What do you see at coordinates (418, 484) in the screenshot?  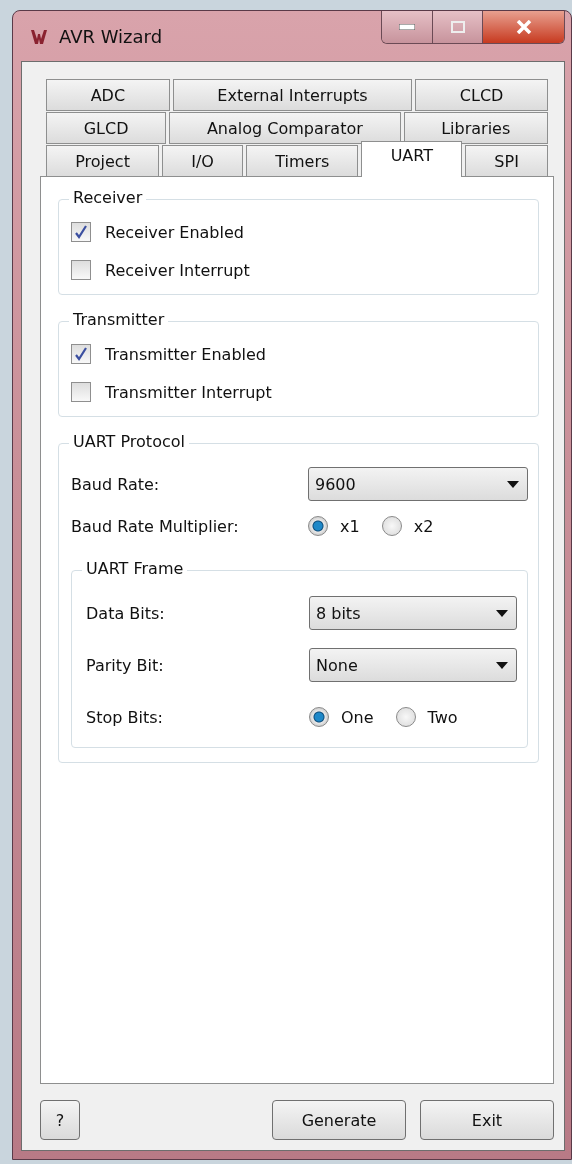 I see `dropdown: 9600` at bounding box center [418, 484].